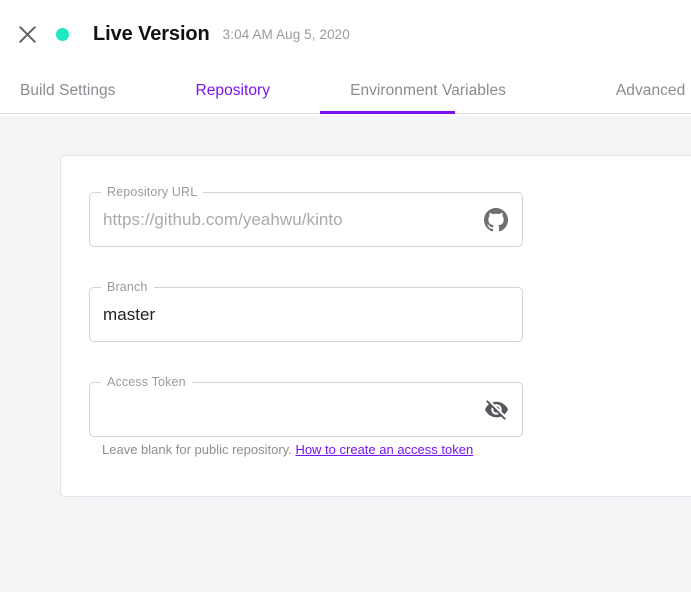 This screenshot has height=592, width=691. I want to click on repository-url-outline: Repository URL, so click(306, 216).